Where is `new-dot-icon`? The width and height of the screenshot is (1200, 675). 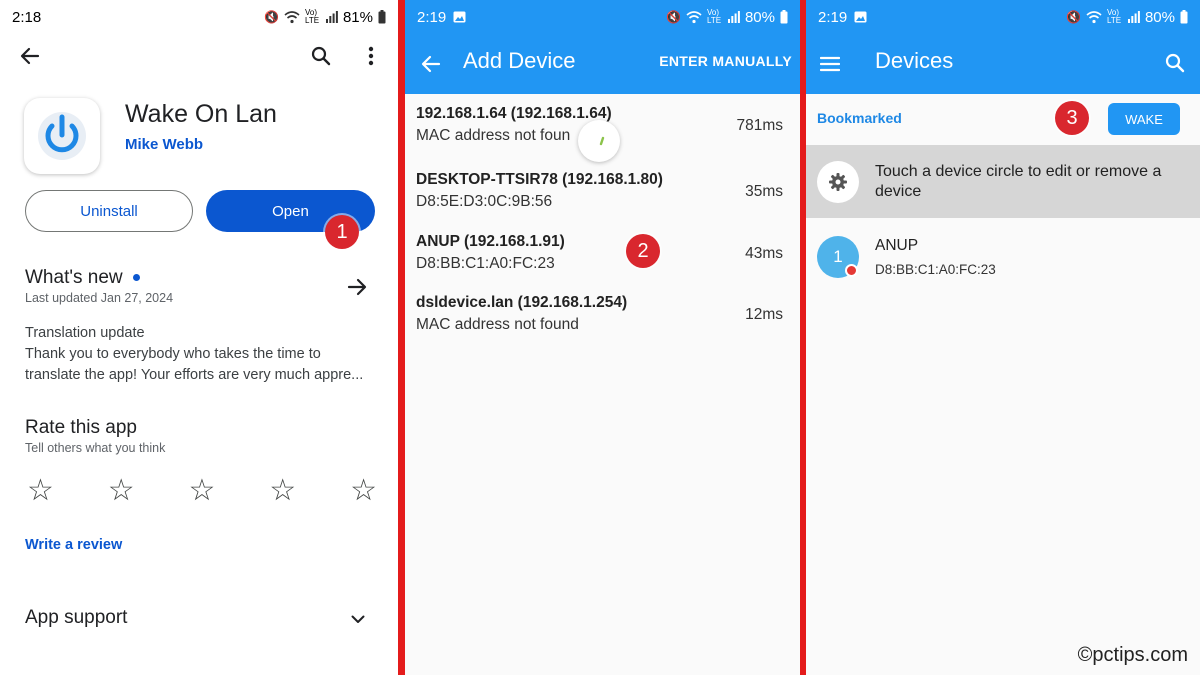 new-dot-icon is located at coordinates (136, 278).